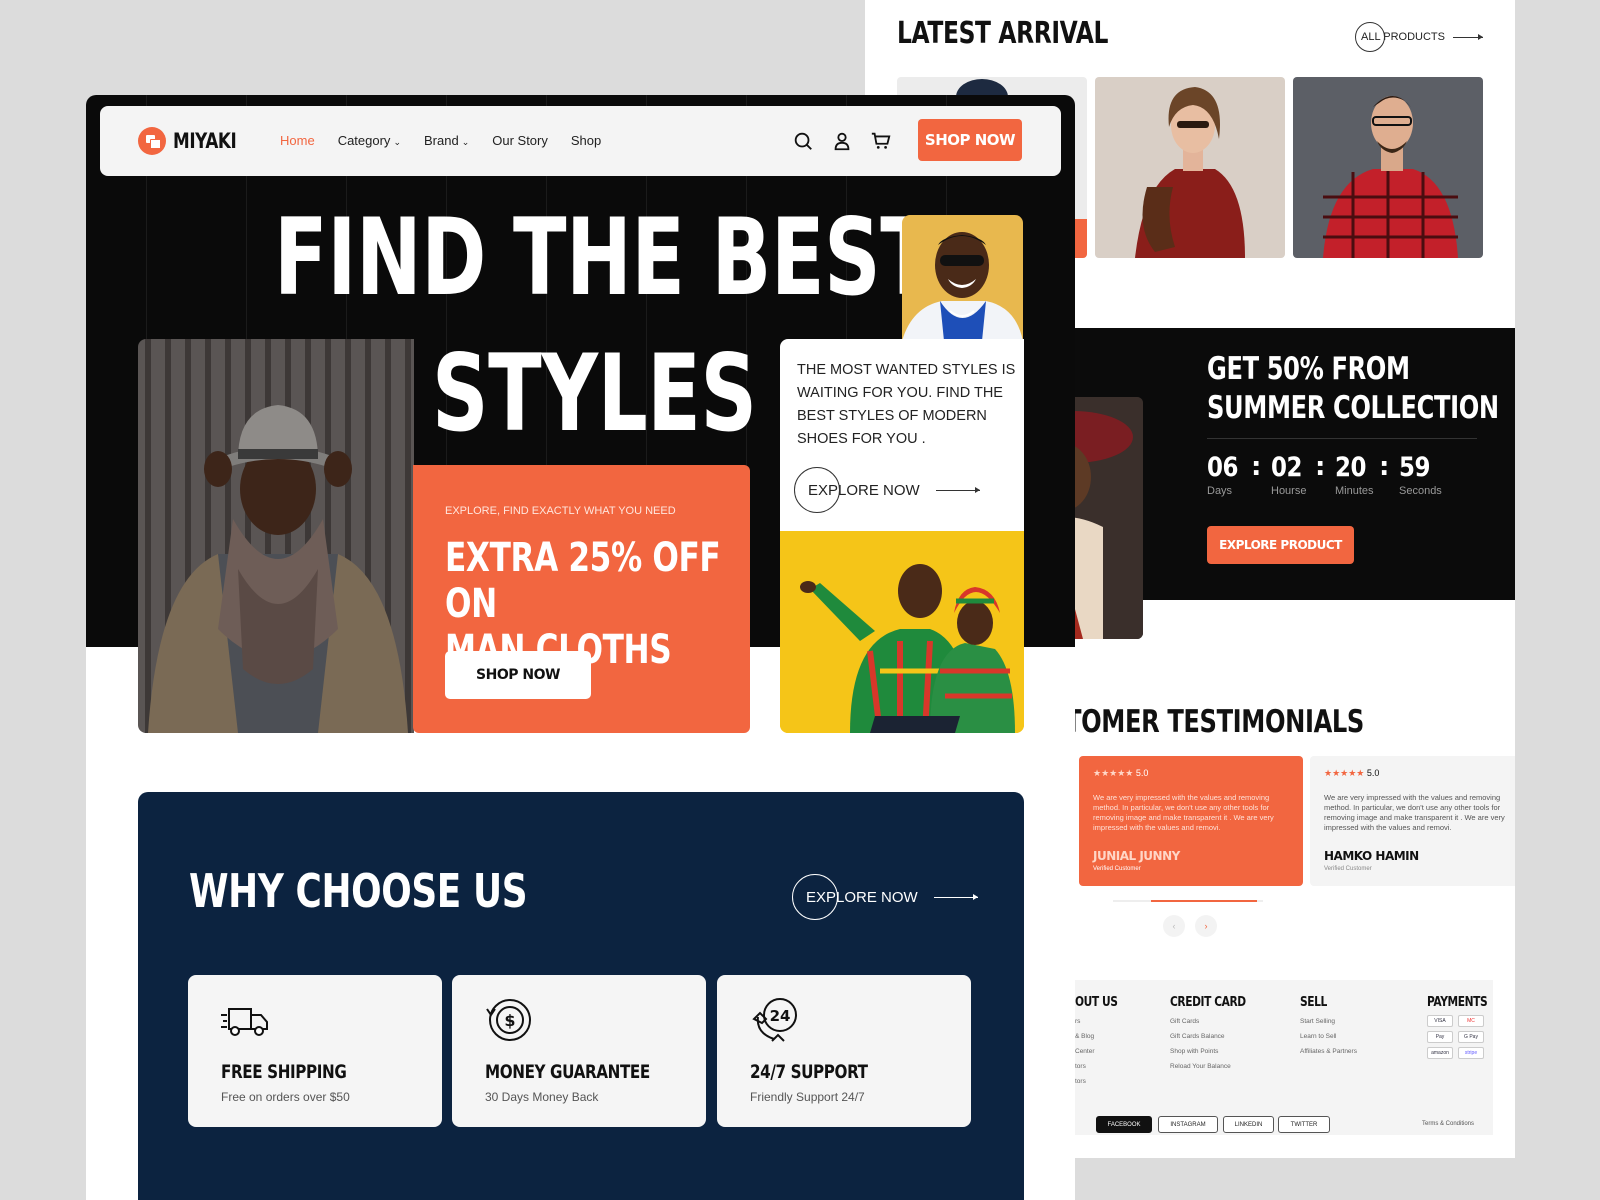  What do you see at coordinates (803, 141) in the screenshot?
I see `search-icon` at bounding box center [803, 141].